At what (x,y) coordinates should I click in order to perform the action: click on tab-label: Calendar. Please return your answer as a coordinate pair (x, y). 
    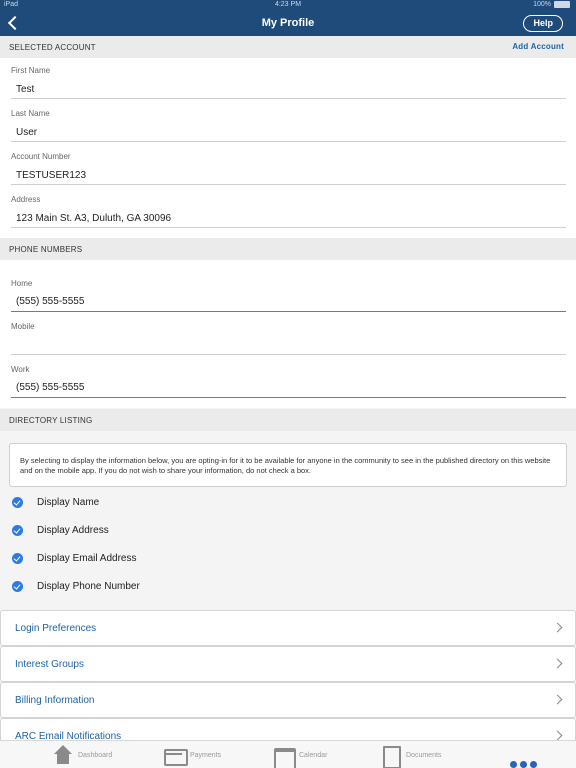
    Looking at the image, I should click on (313, 755).